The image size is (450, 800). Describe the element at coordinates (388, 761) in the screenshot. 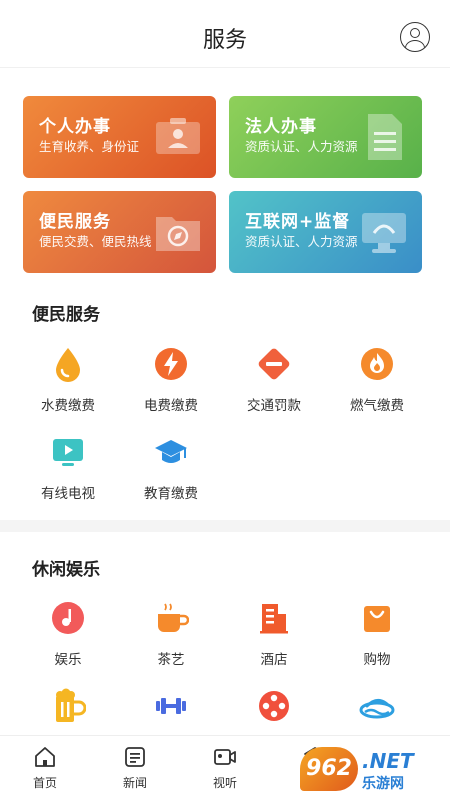

I see `watermark-net: .NET` at that location.